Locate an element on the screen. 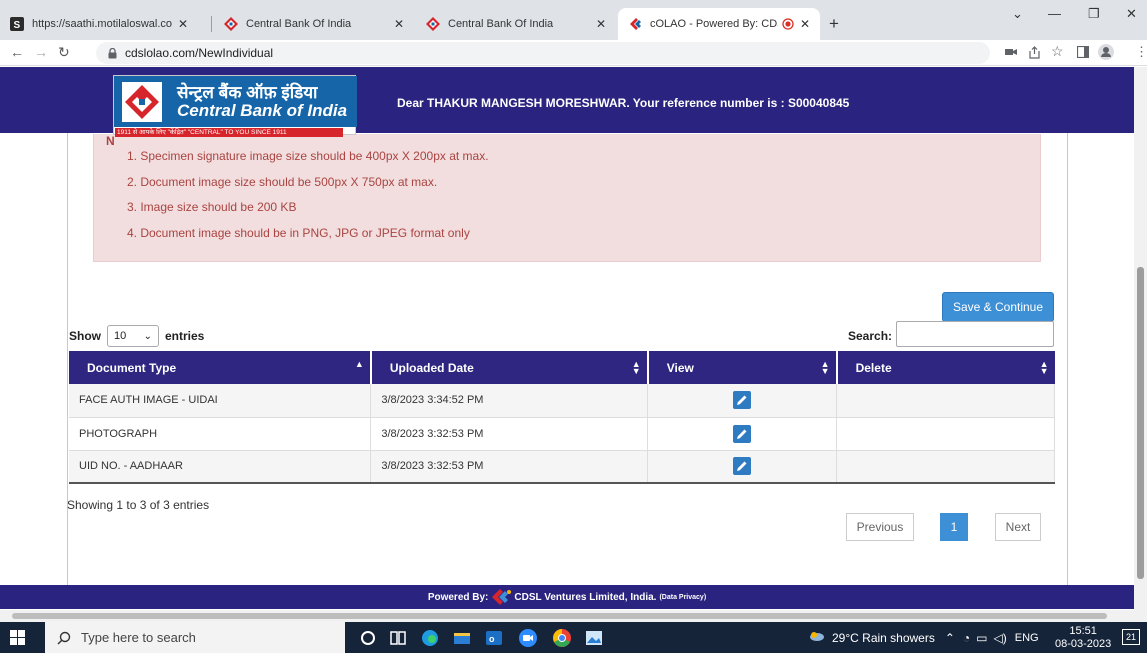 The image size is (1147, 653). windows-start-icon is located at coordinates (17, 637).